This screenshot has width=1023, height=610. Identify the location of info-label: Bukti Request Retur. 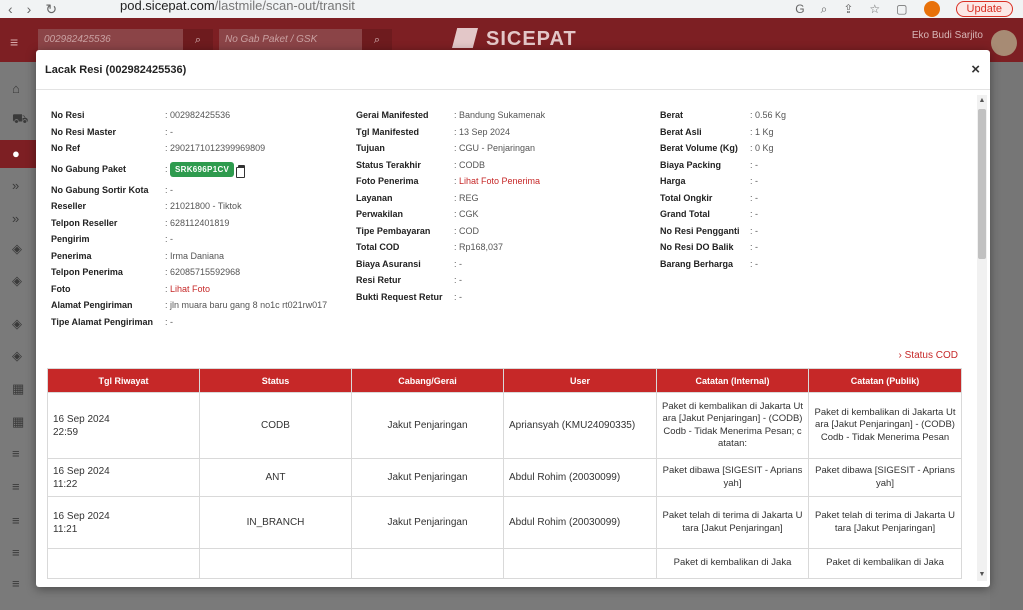
(399, 296).